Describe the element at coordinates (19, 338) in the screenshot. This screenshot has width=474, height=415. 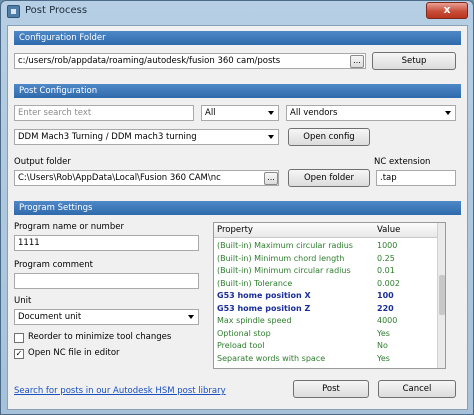
I see `reorder-checkbox` at that location.